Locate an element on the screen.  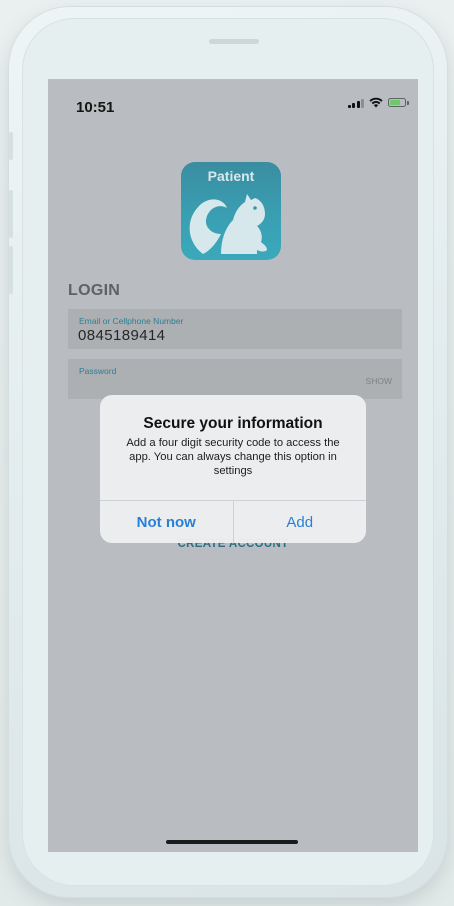
volume-down-button is located at coordinates (11, 270).